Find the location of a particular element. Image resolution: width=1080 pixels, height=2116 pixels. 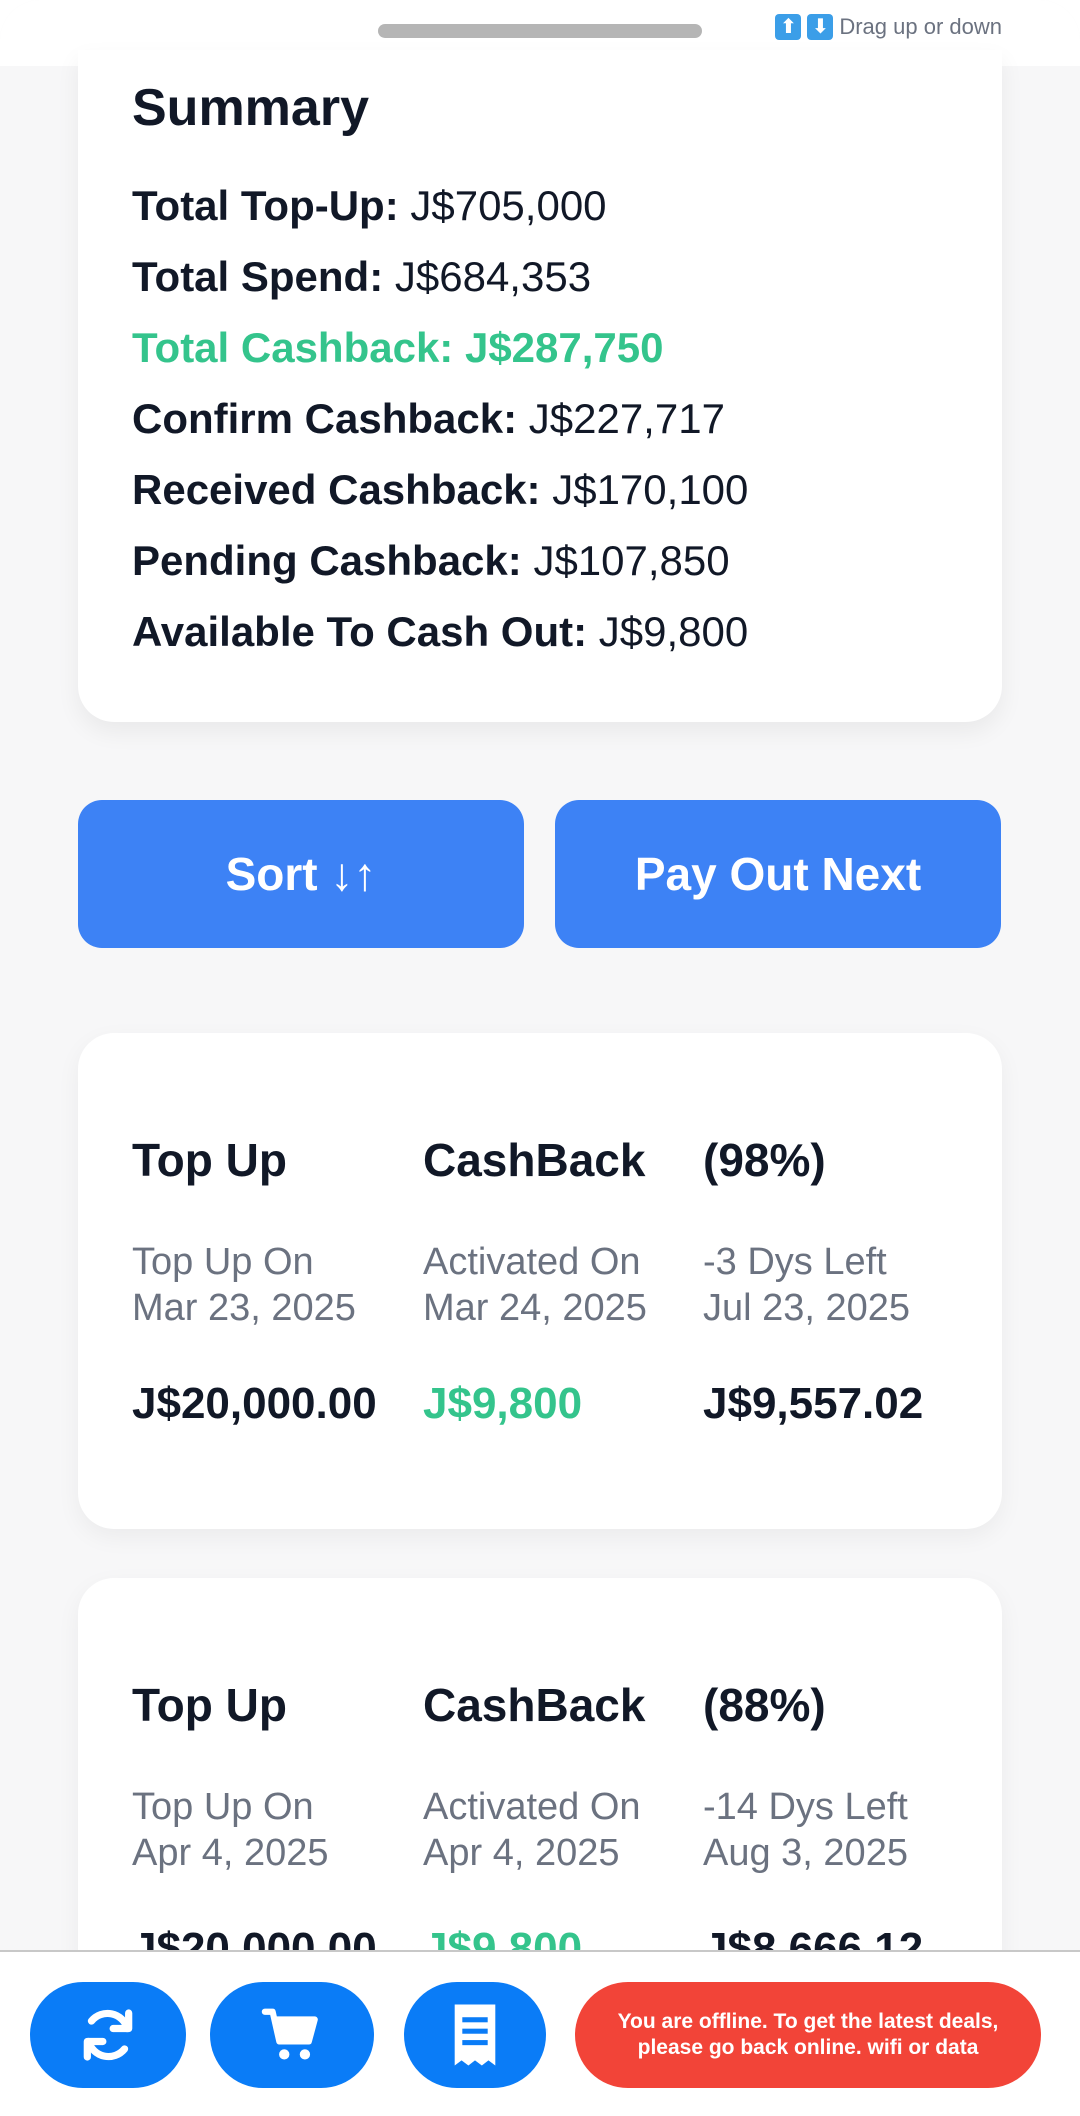

deal-days-left: -3 Dys Left Jul 23, 2025 is located at coordinates (806, 1285).